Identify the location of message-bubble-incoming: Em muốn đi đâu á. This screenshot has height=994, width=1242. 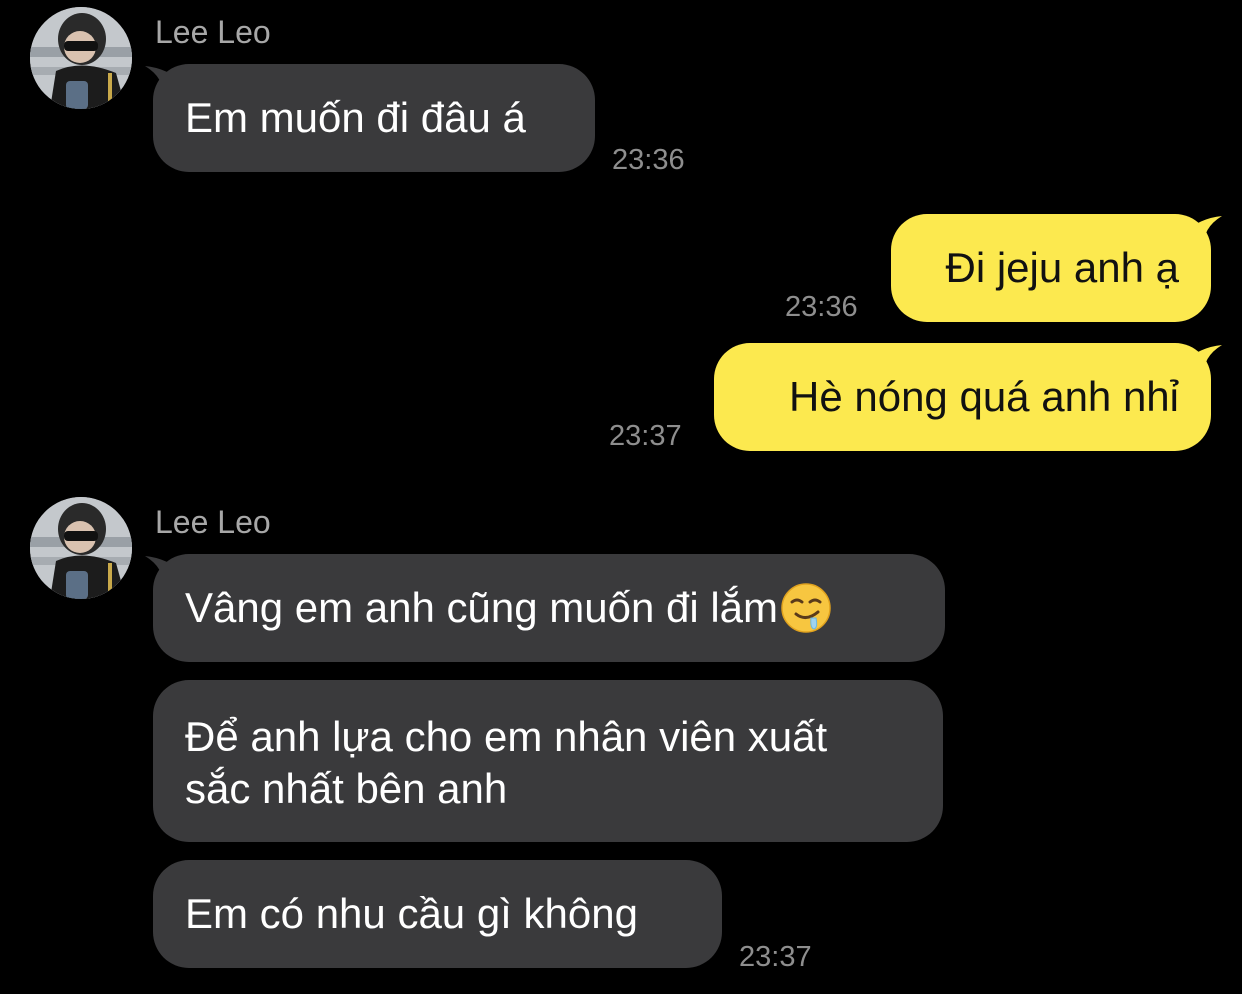
(374, 118).